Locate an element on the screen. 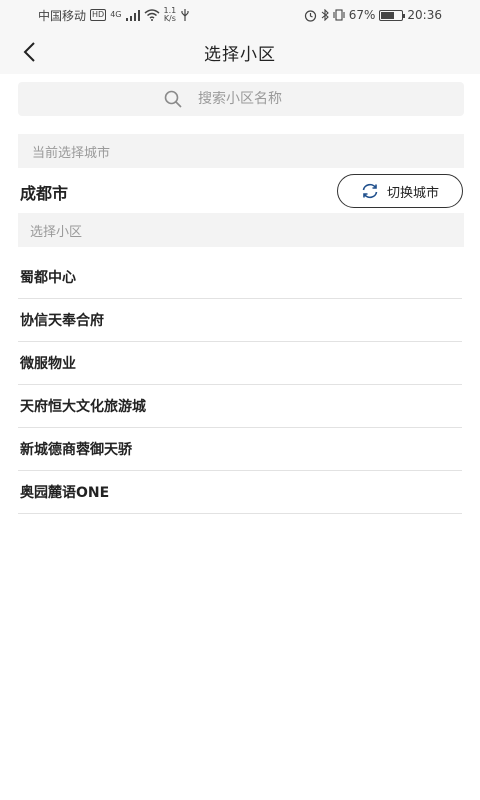 The image size is (480, 800). bluetooth-icon is located at coordinates (325, 15).